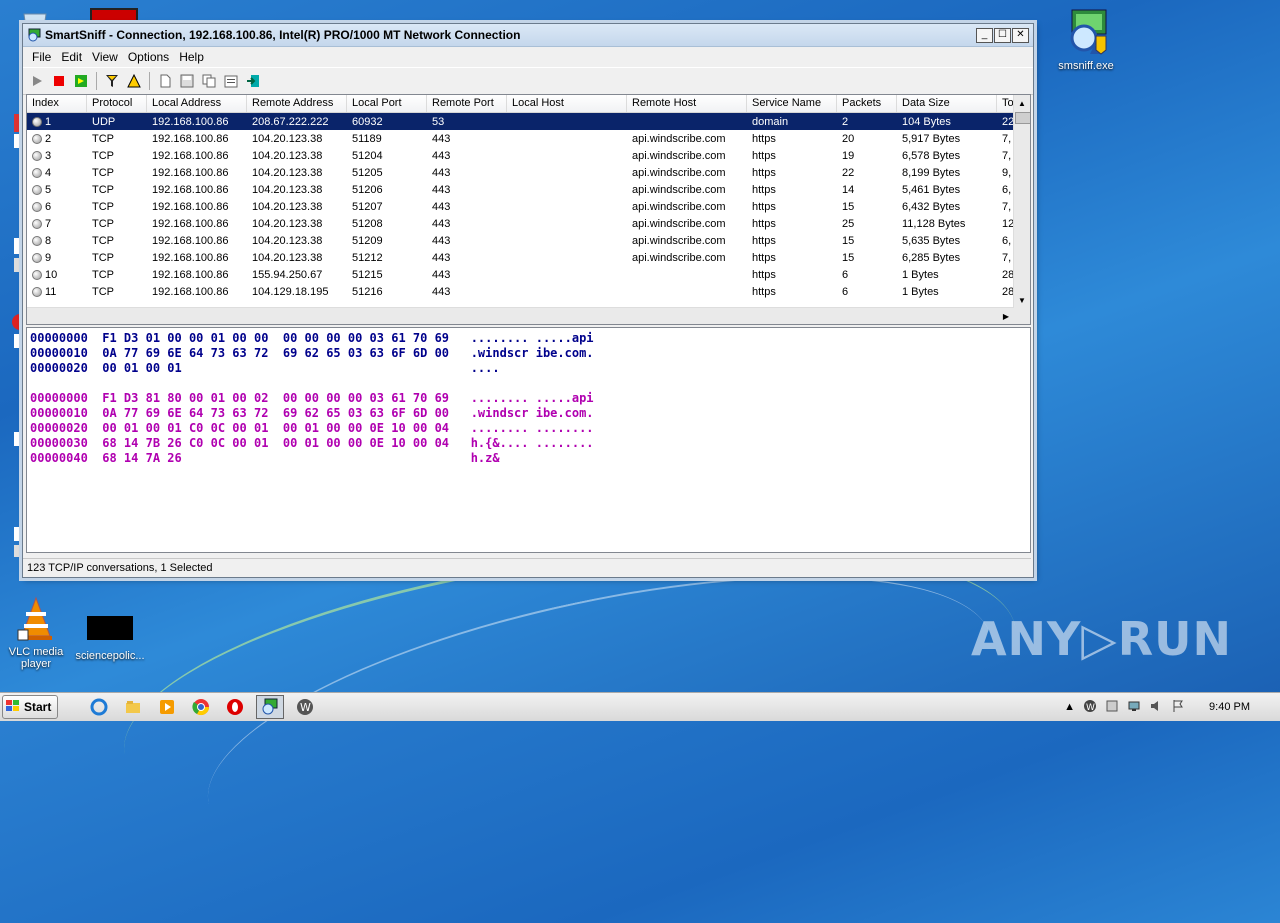 Image resolution: width=1280 pixels, height=923 pixels. What do you see at coordinates (520, 315) in the screenshot?
I see `horizontal-scrollbar: ▶` at bounding box center [520, 315].